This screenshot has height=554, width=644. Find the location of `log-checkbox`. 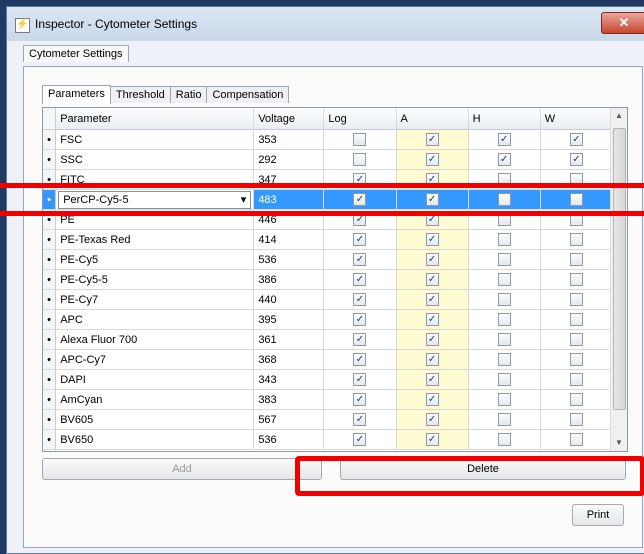

log-checkbox is located at coordinates (360, 159).